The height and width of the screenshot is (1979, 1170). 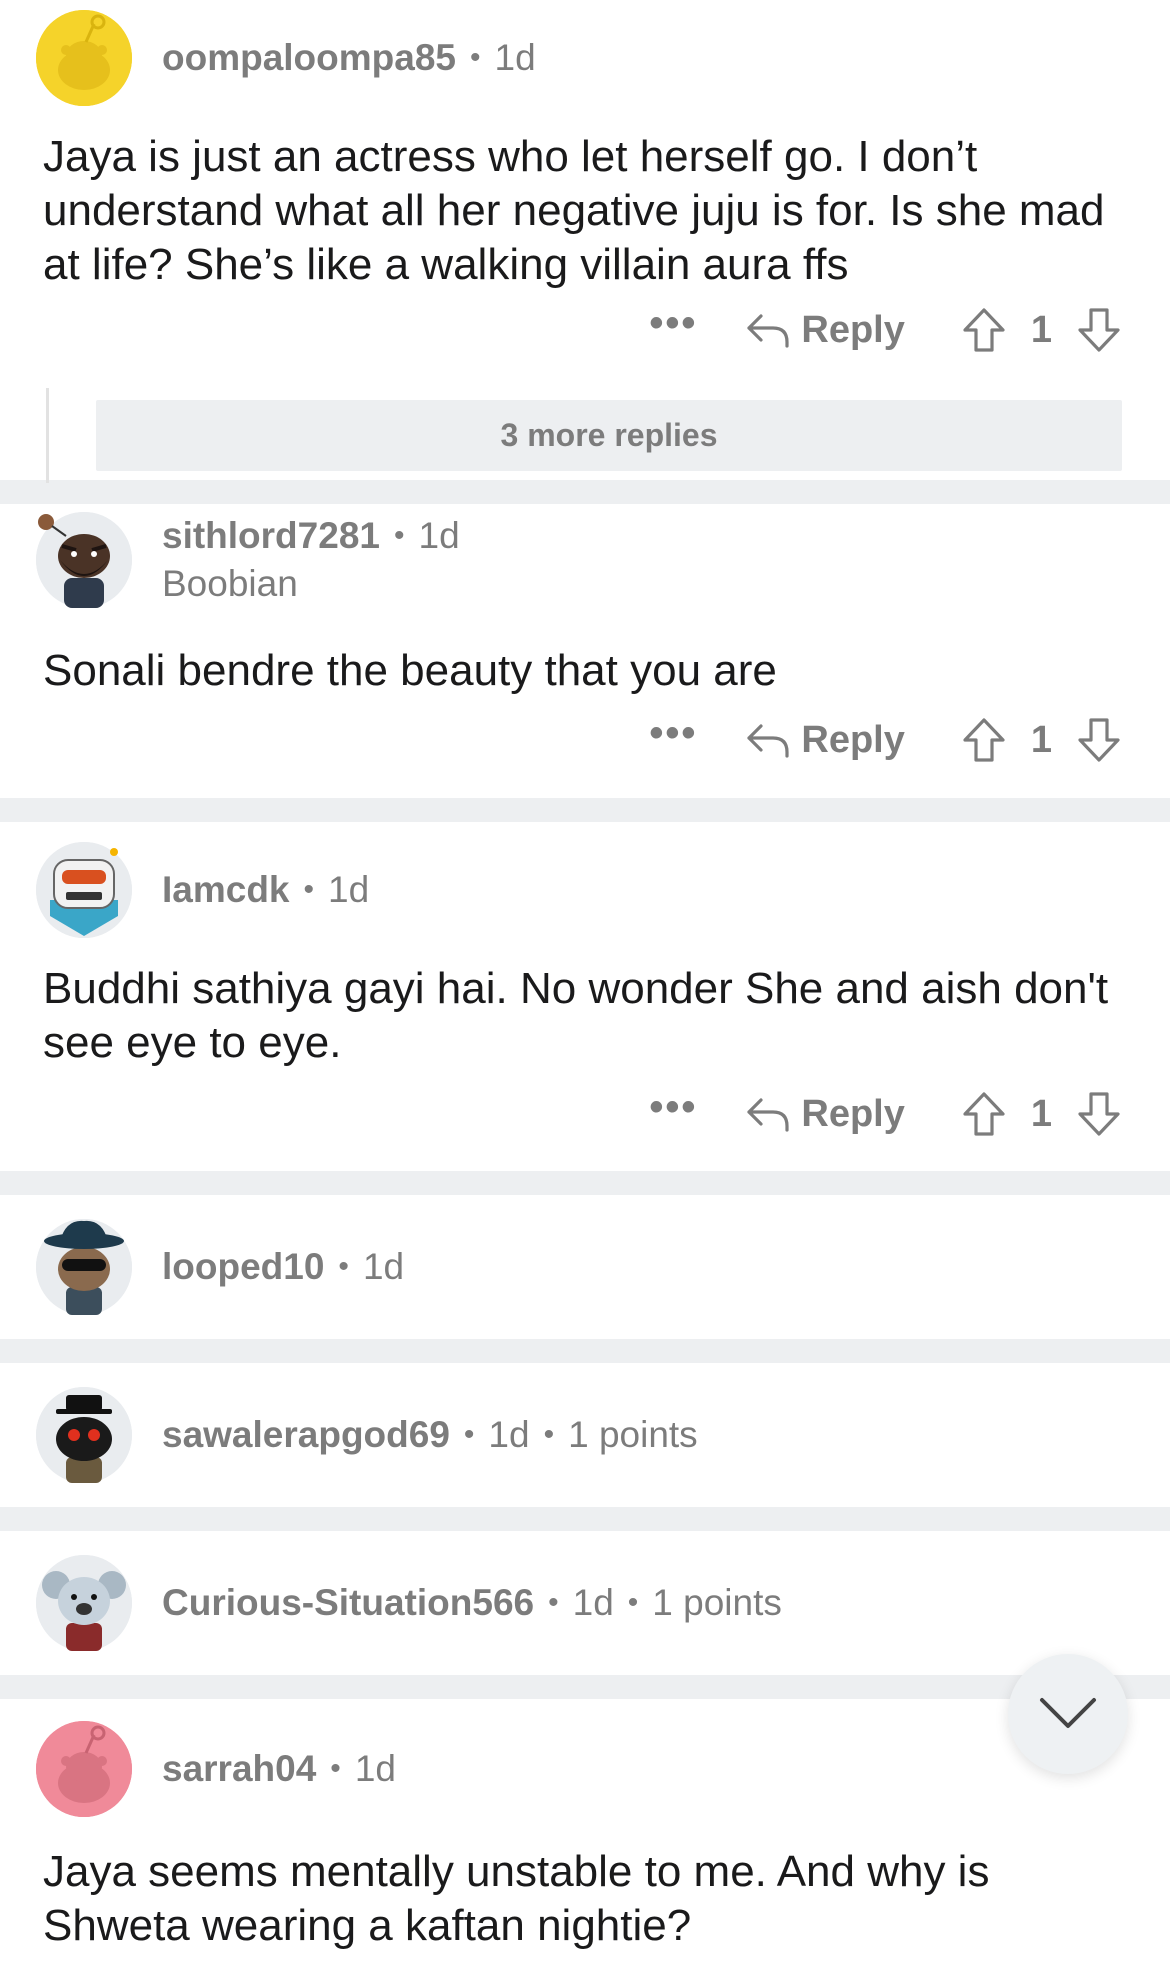 I want to click on chevron-down-icon, so click(x=1068, y=1713).